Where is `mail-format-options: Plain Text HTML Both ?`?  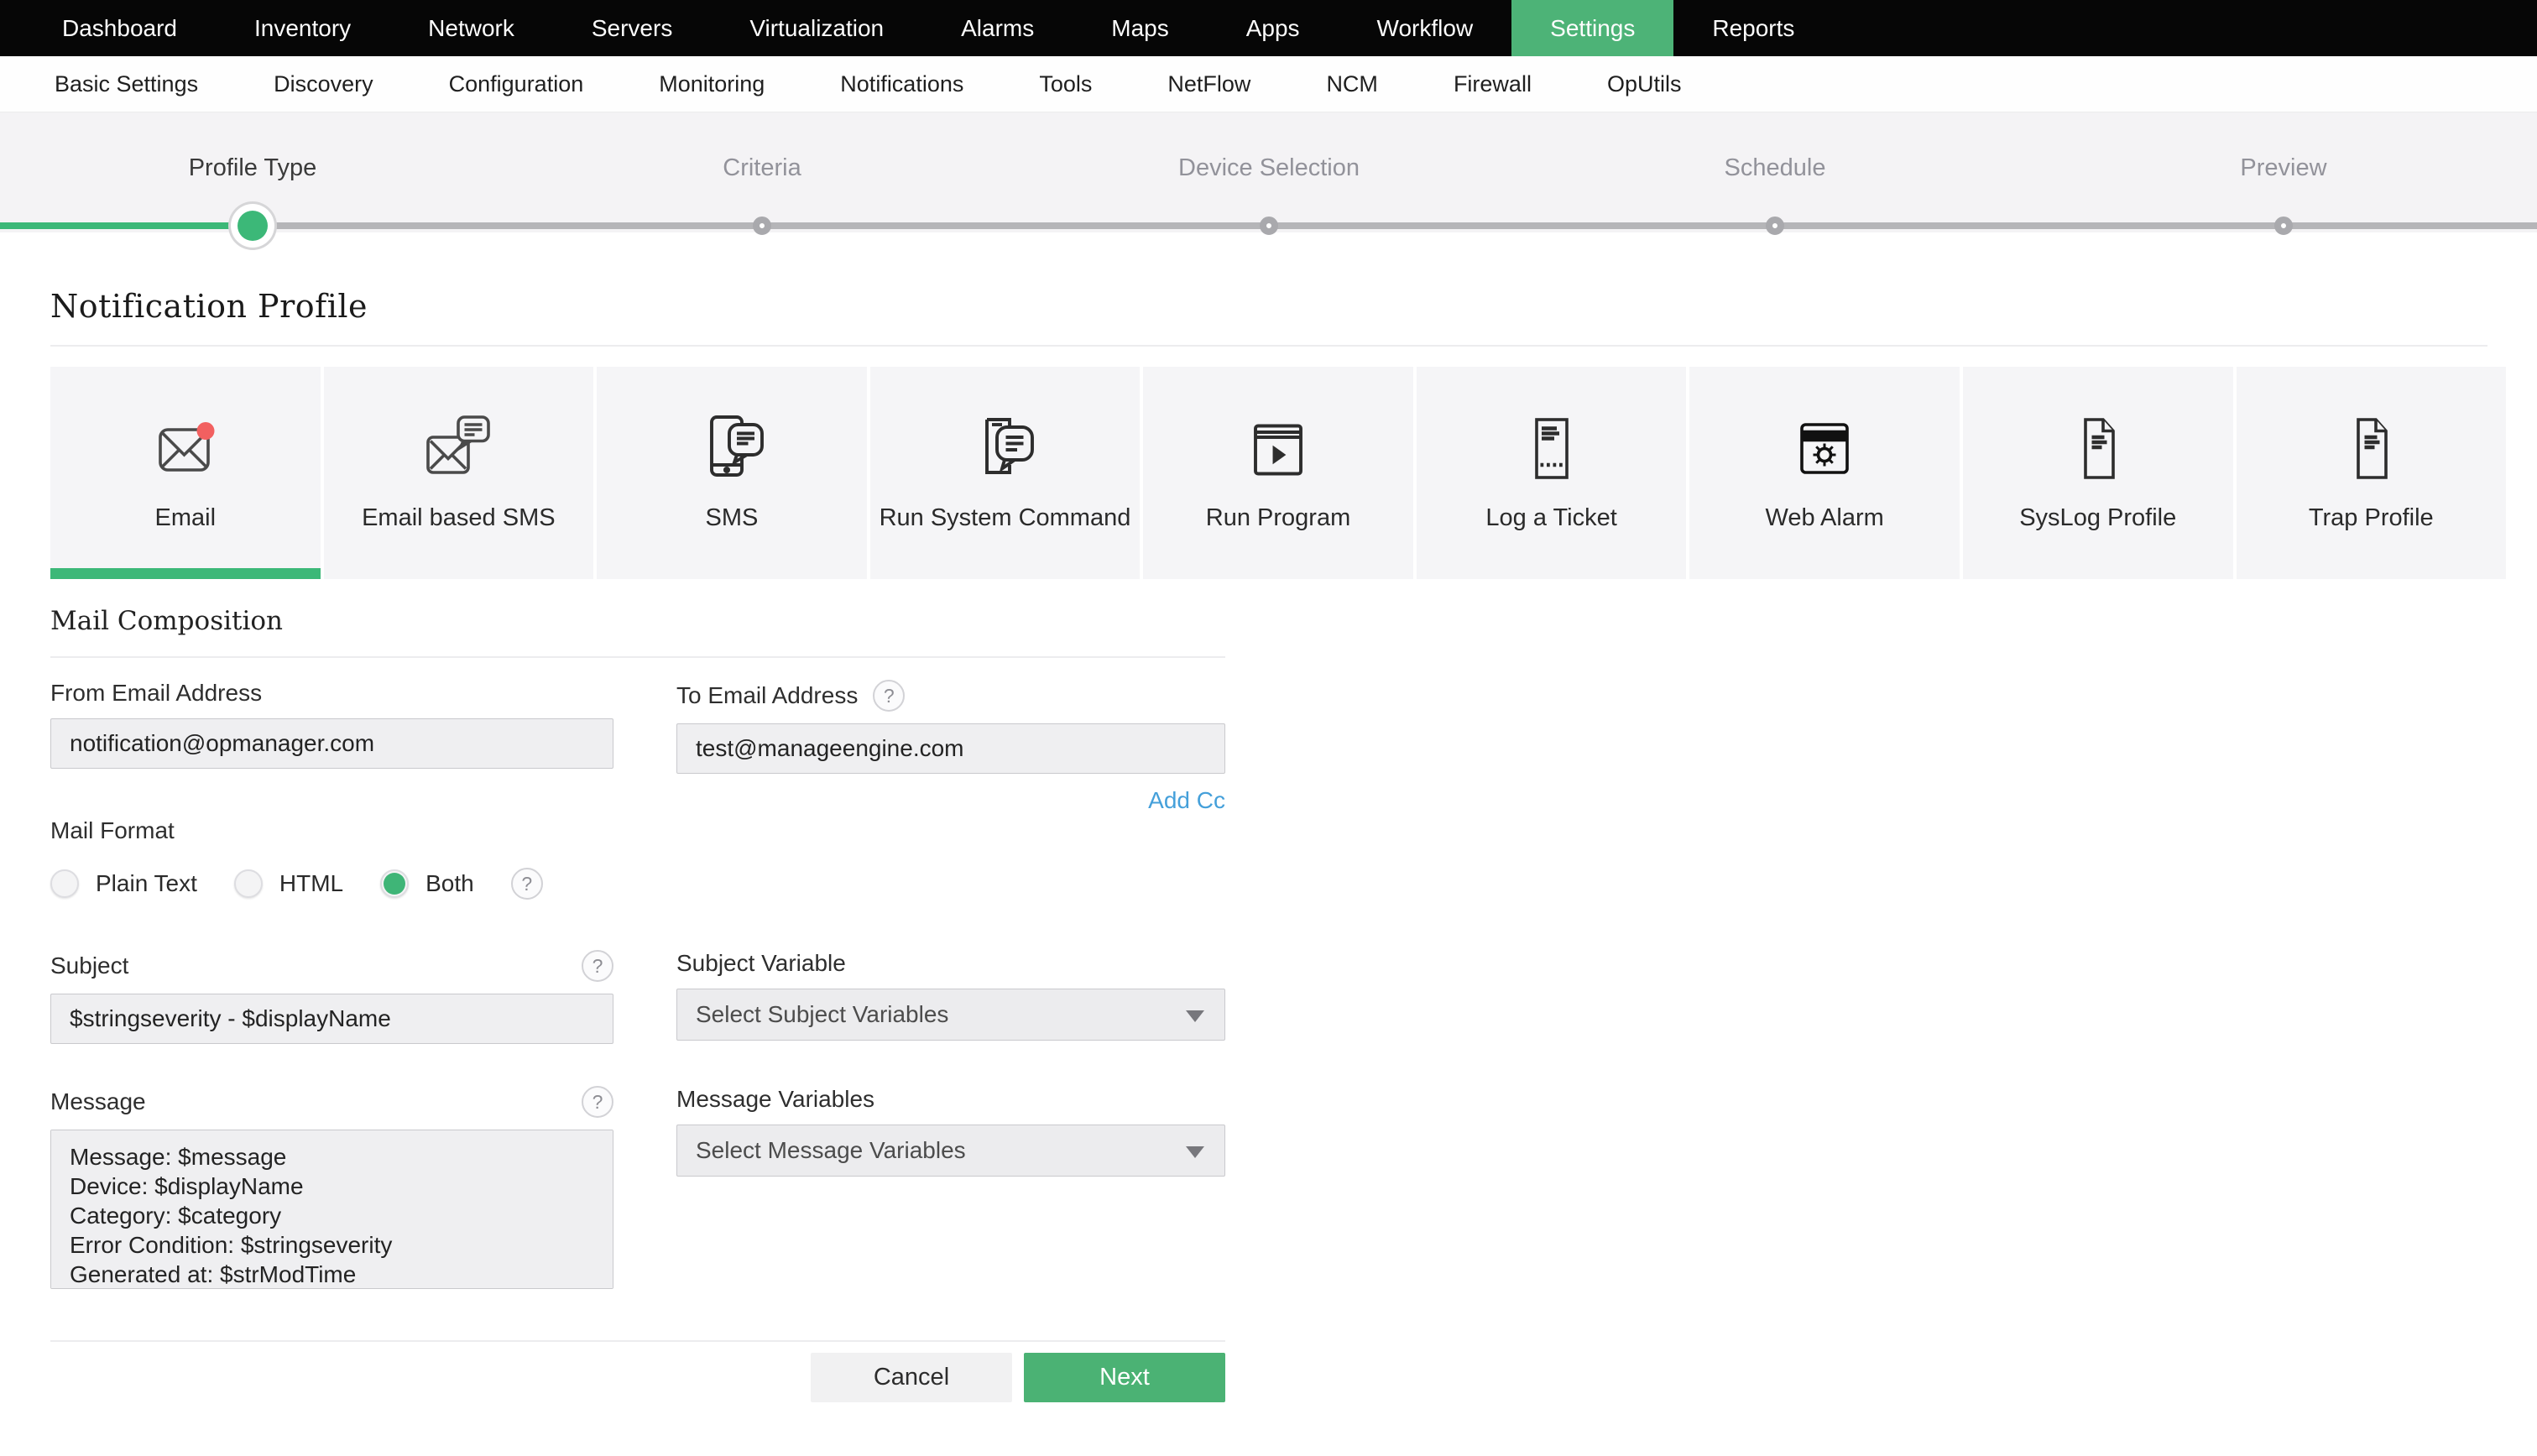 mail-format-options: Plain Text HTML Both ? is located at coordinates (637, 884).